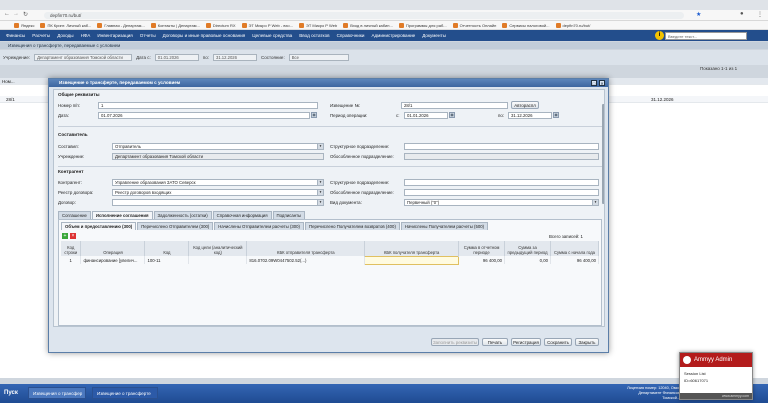  Describe the element at coordinates (364, 15) in the screenshot. I see `url-field: depfin70.ru/but/` at that location.